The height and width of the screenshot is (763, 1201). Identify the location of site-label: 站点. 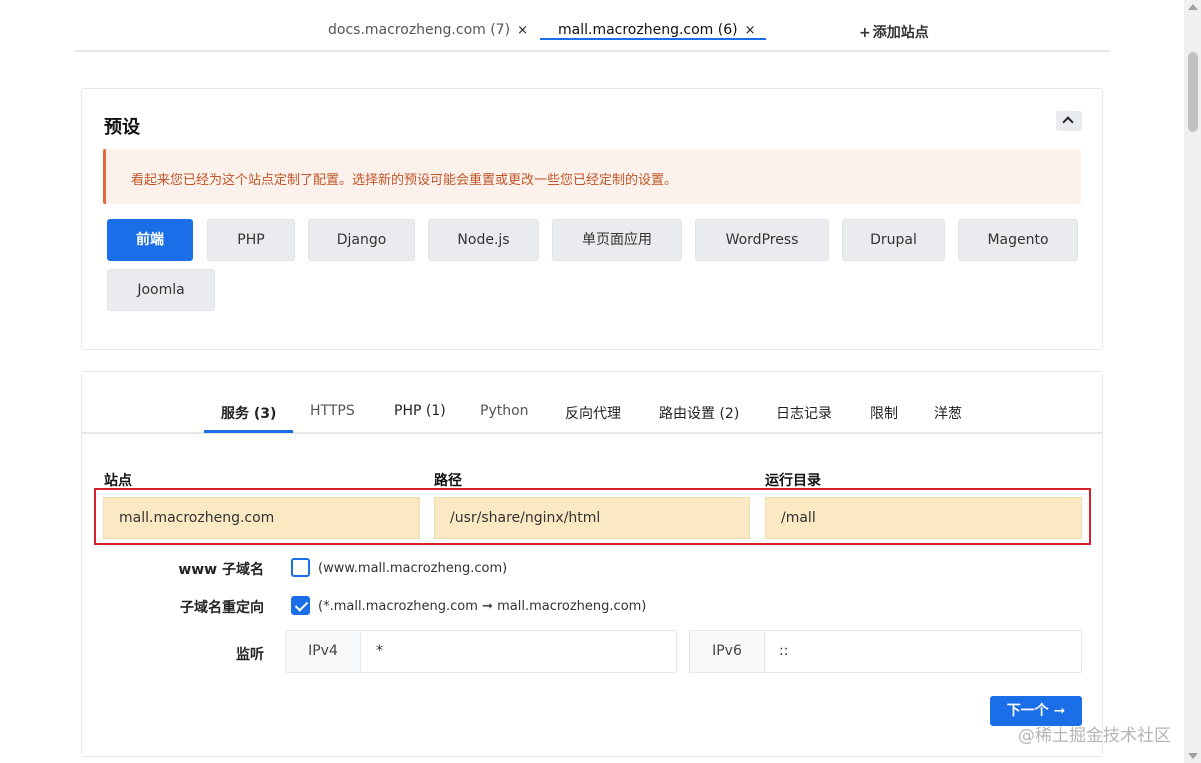
(118, 481).